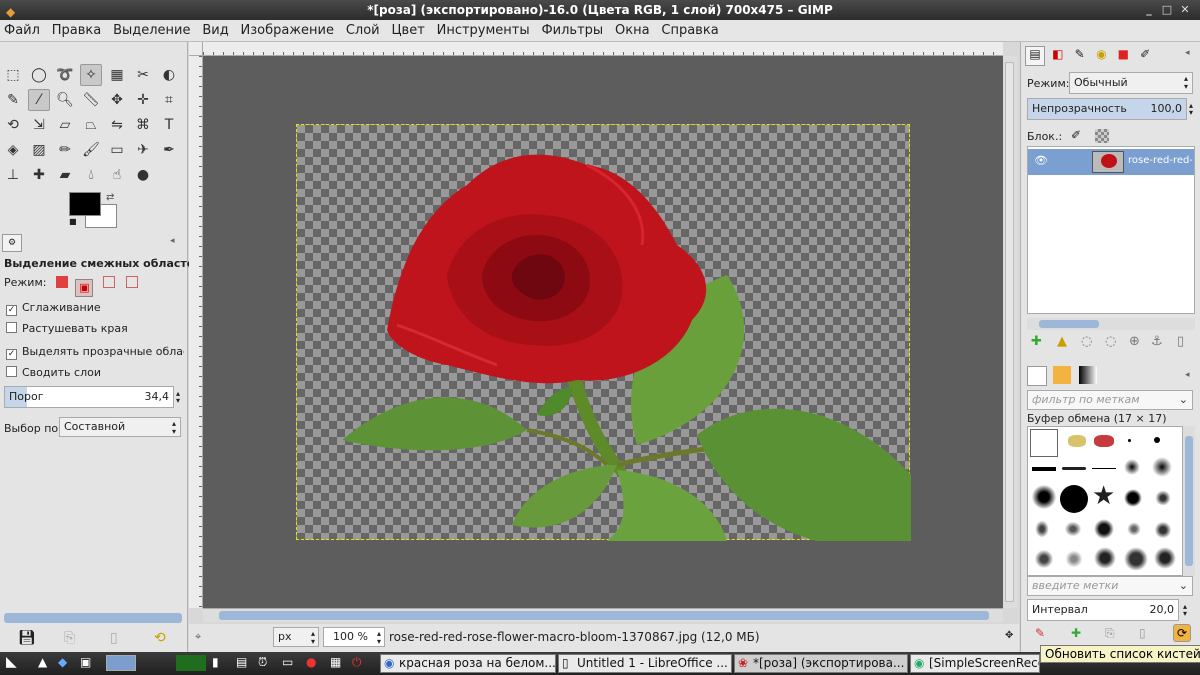 The height and width of the screenshot is (675, 1200). Describe the element at coordinates (91, 100) in the screenshot. I see `measure-icon: 📏︎` at that location.